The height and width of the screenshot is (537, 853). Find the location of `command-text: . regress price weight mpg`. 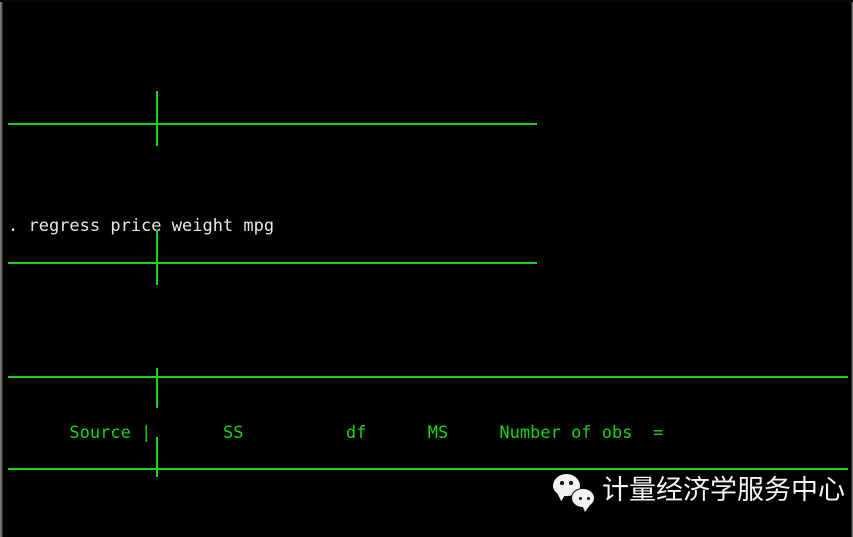

command-text: . regress price weight mpg is located at coordinates (141, 226).